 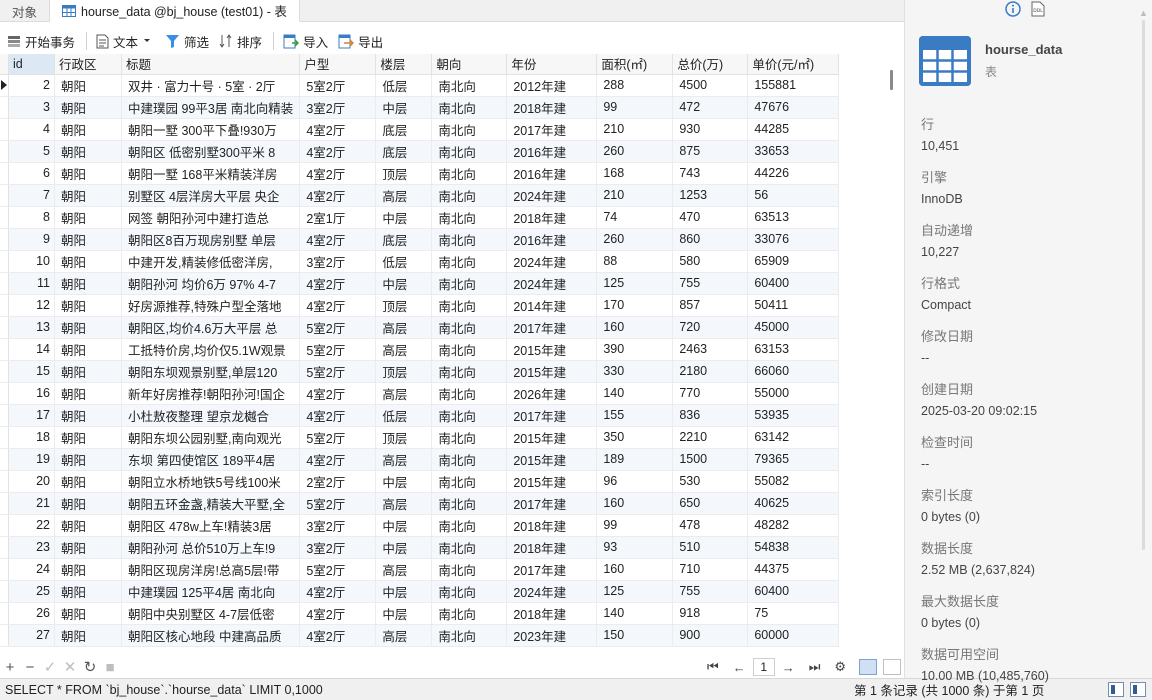 What do you see at coordinates (90, 667) in the screenshot?
I see `refresh-button: ↻` at bounding box center [90, 667].